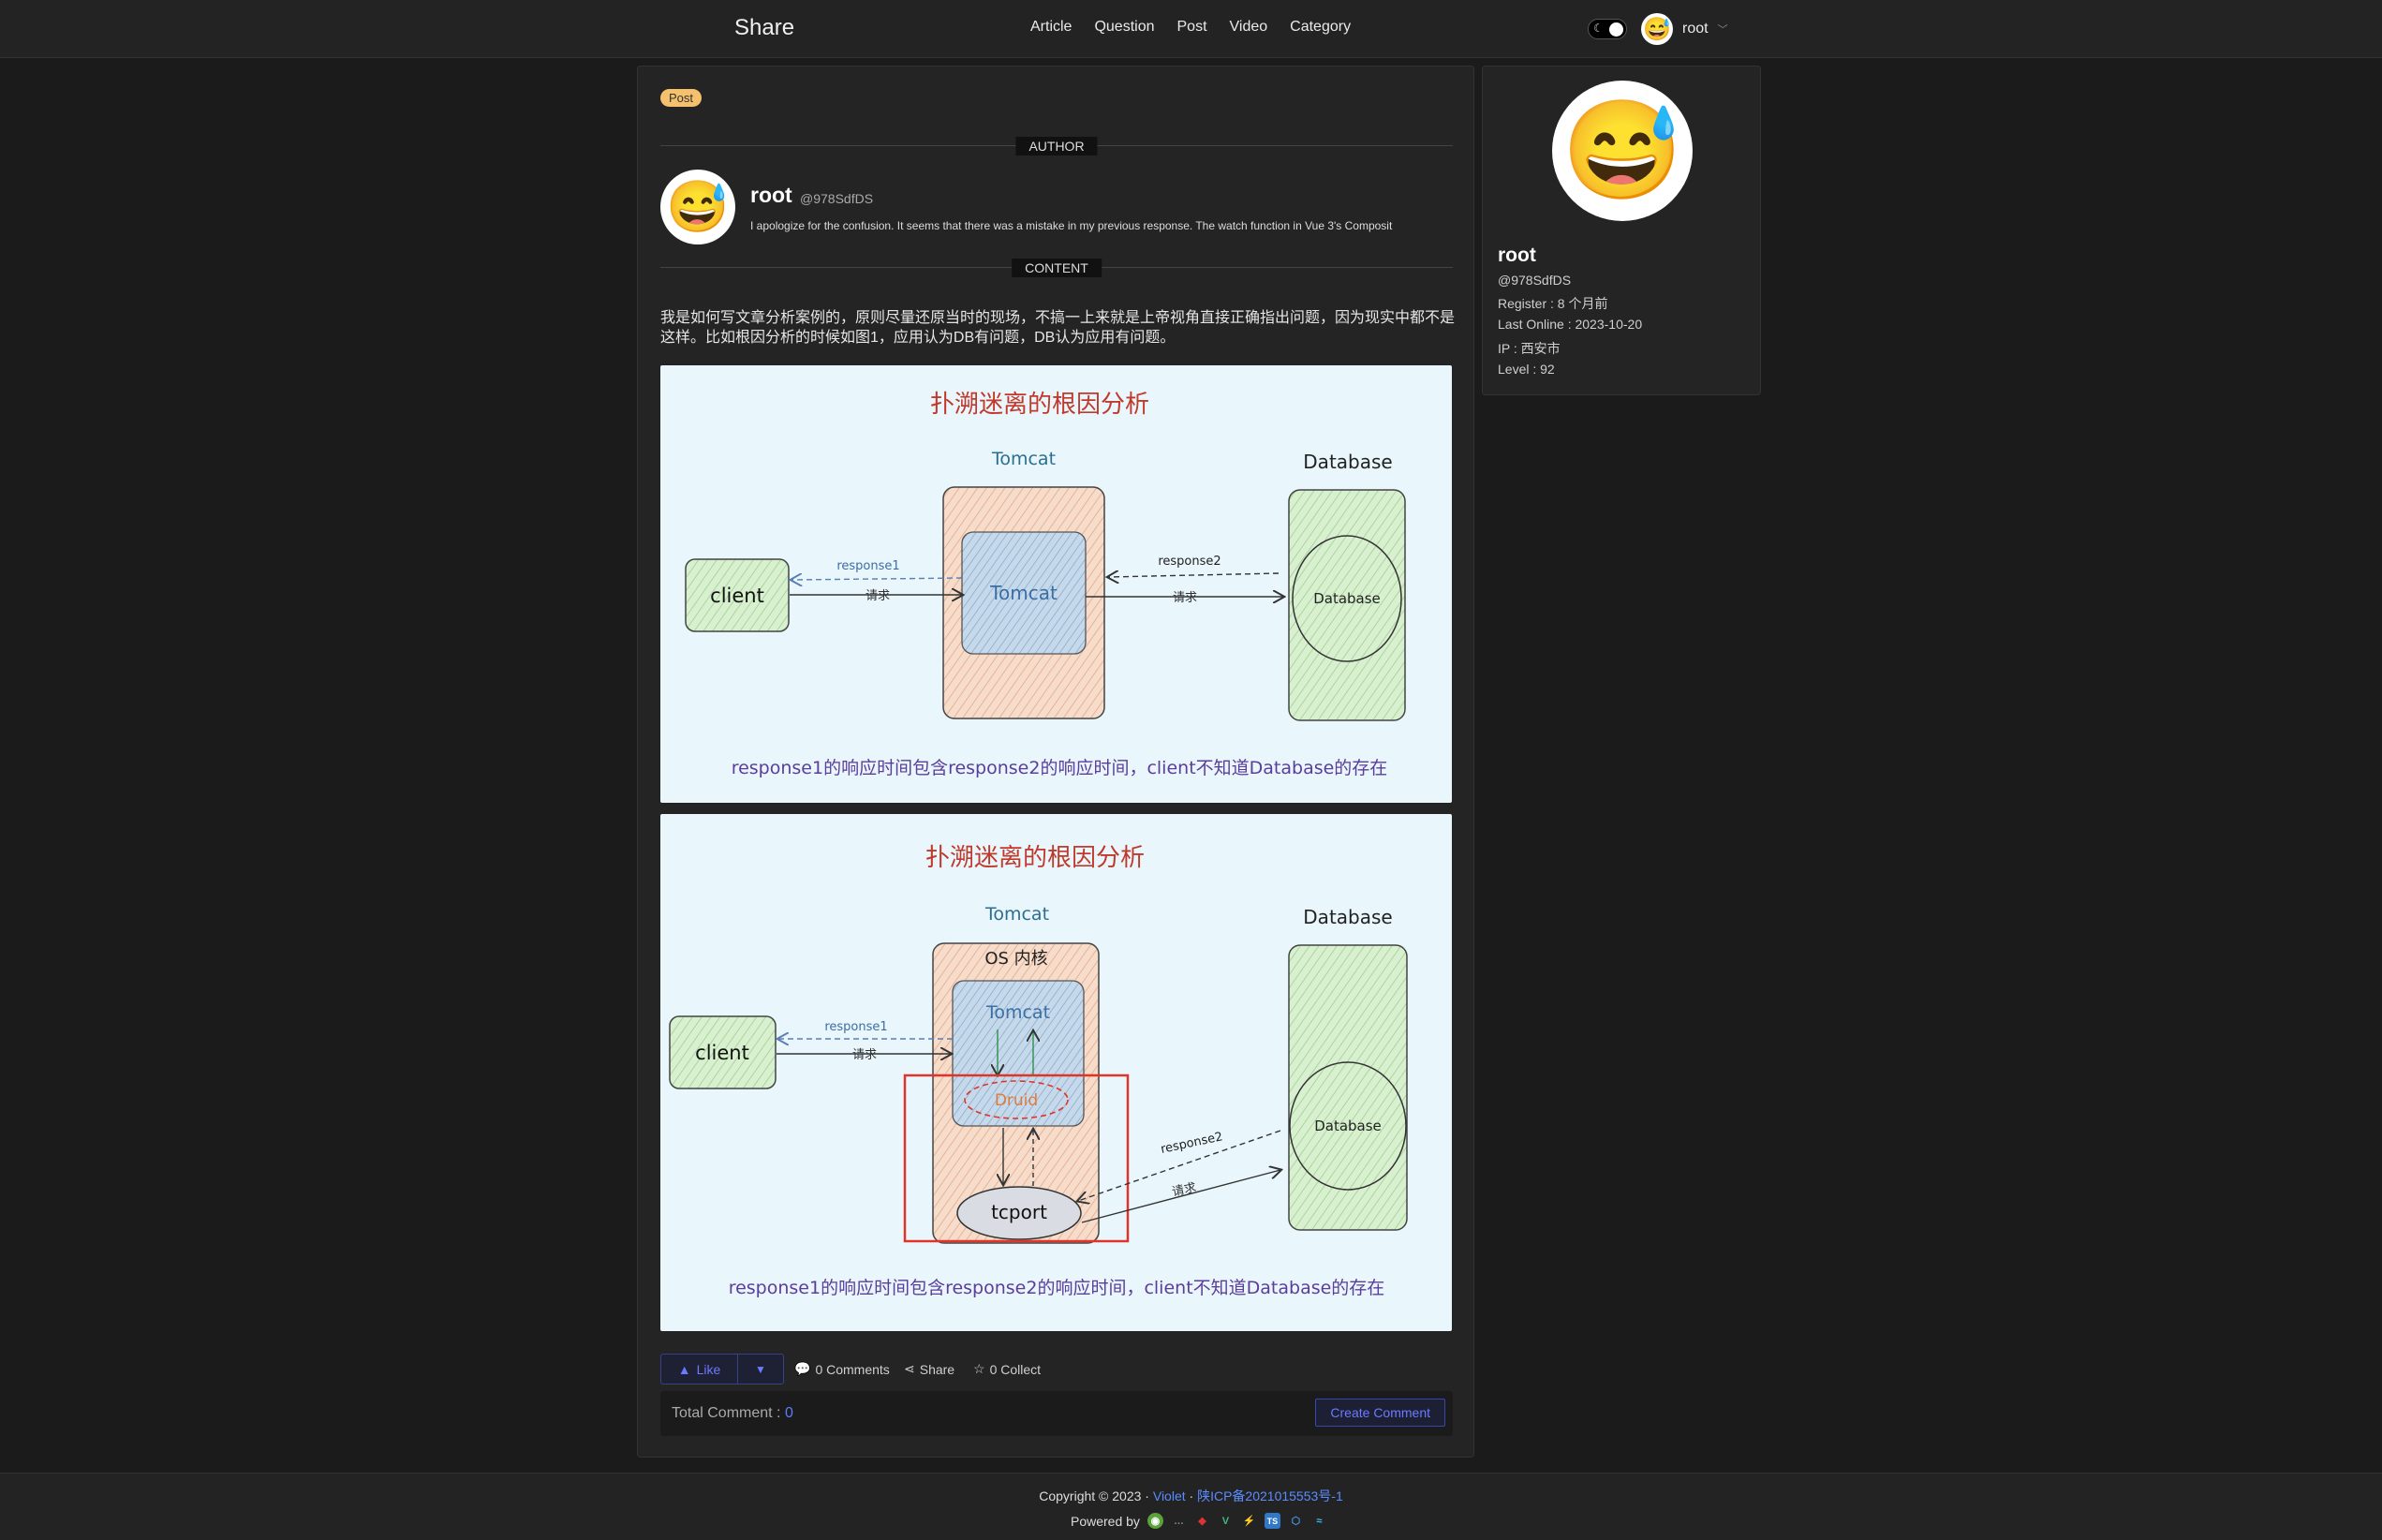  Describe the element at coordinates (1272, 1521) in the screenshot. I see `typescript-icon: TS` at that location.